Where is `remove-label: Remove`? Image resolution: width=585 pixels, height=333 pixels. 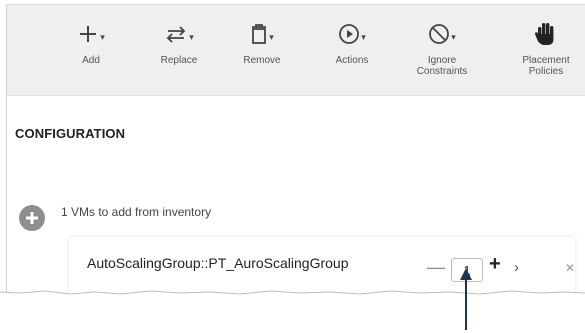 remove-label: Remove is located at coordinates (262, 60).